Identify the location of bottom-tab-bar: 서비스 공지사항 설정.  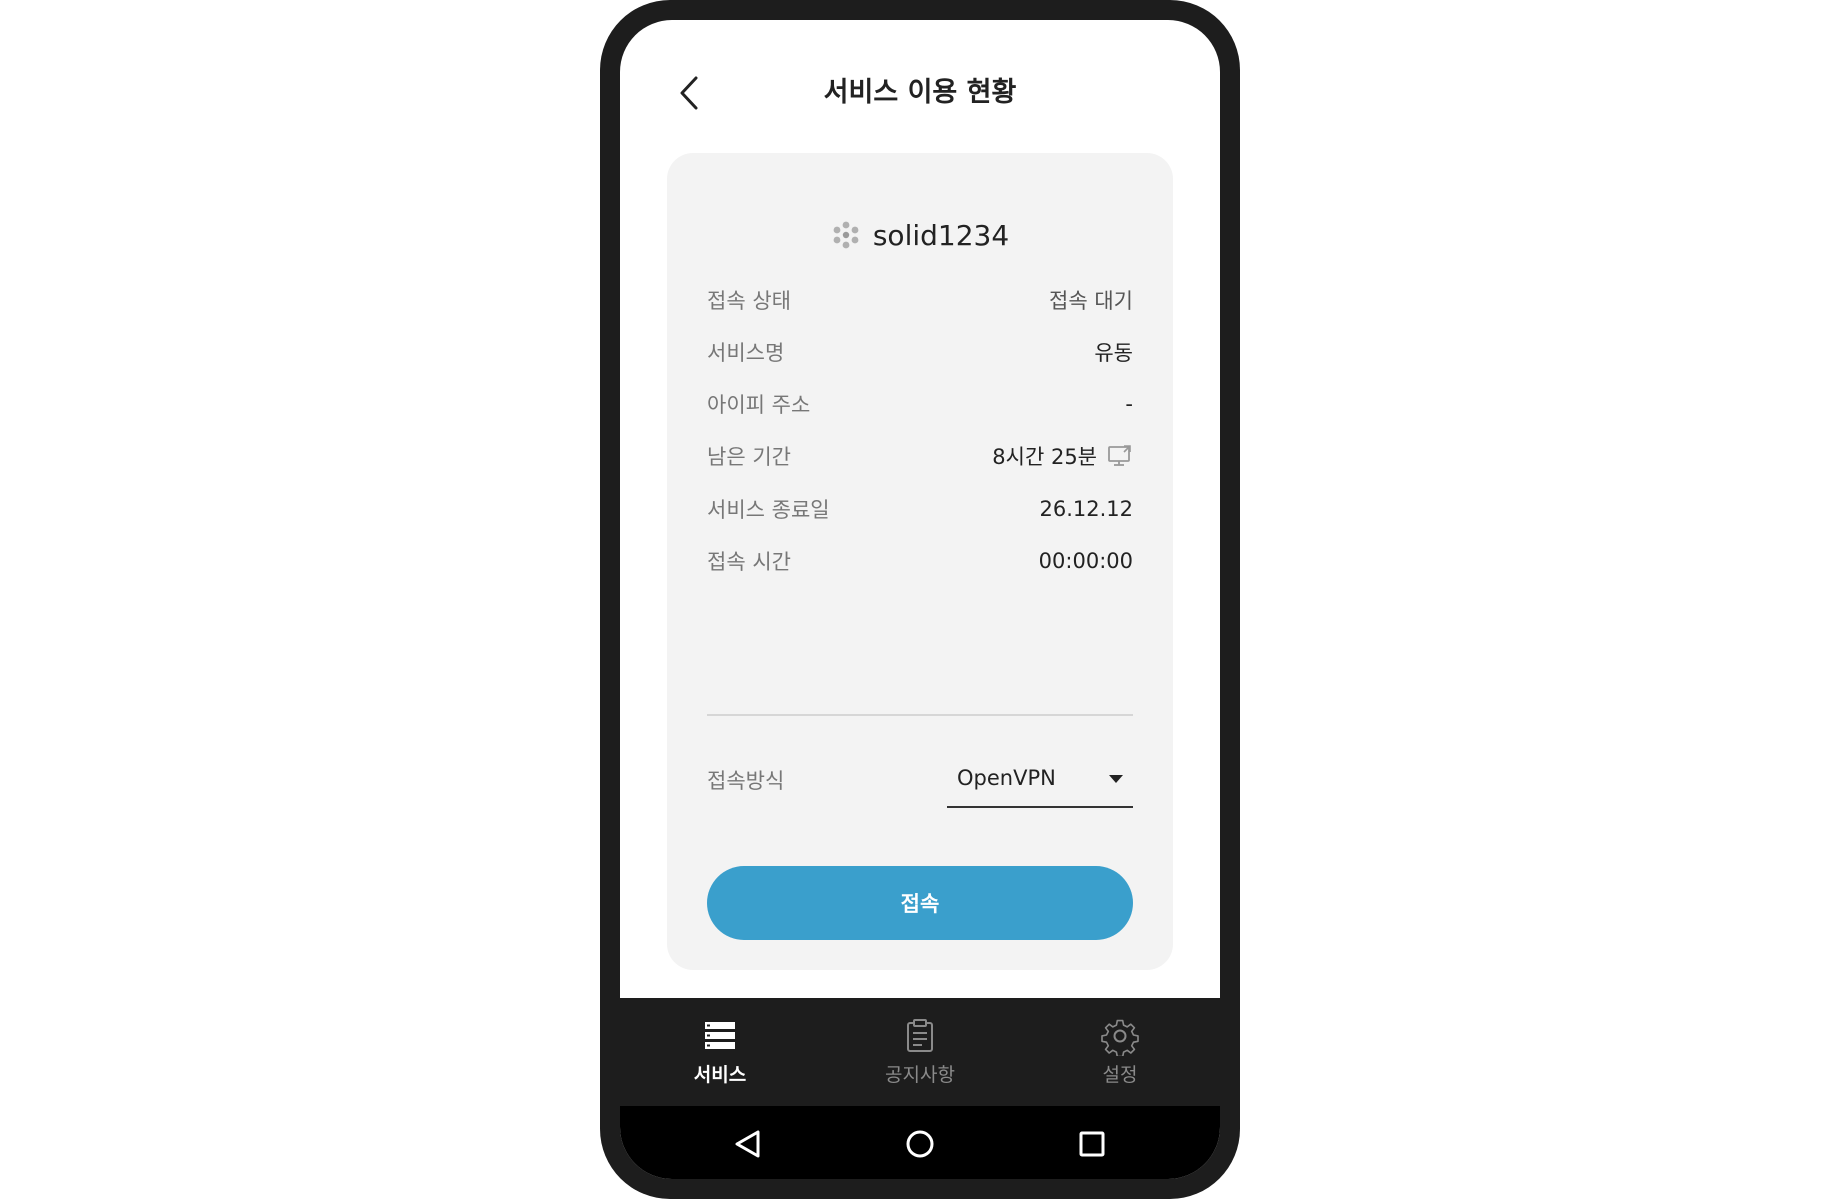
(920, 1052).